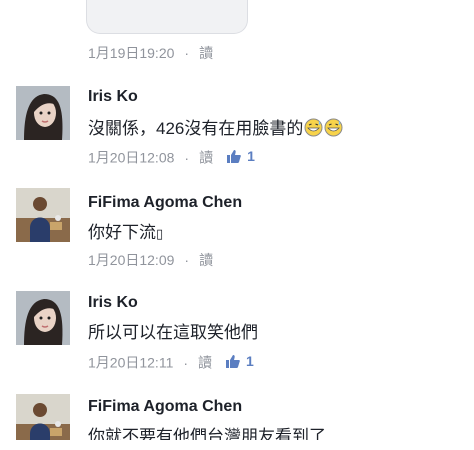 Image resolution: width=474 pixels, height=450 pixels. I want to click on previous-comment-bubble, so click(167, 17).